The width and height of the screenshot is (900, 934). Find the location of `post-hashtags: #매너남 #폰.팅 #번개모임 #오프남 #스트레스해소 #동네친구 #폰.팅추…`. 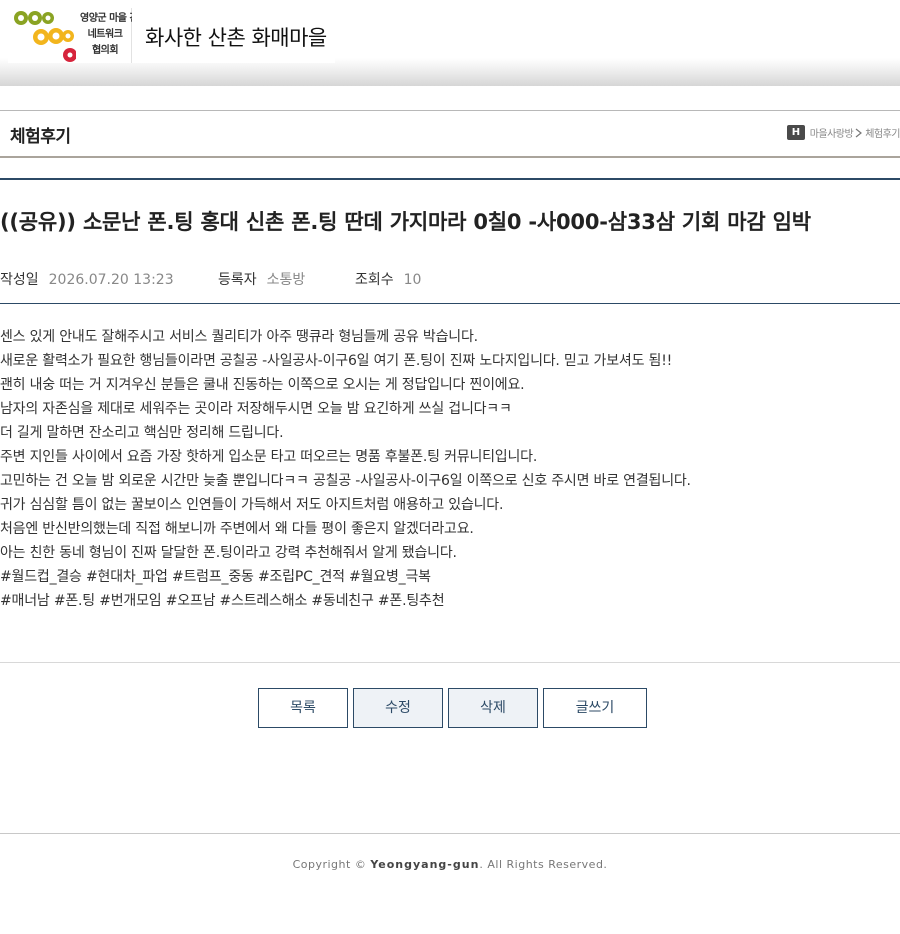

post-hashtags: #매너남 #폰.팅 #번개모임 #오프남 #스트레스해소 #동네친구 #폰.팅추… is located at coordinates (222, 601).